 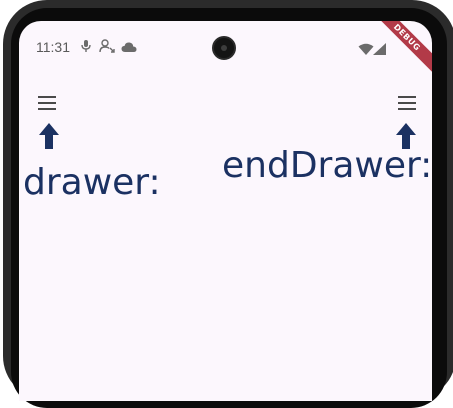 I want to click on front-camera, so click(x=224, y=48).